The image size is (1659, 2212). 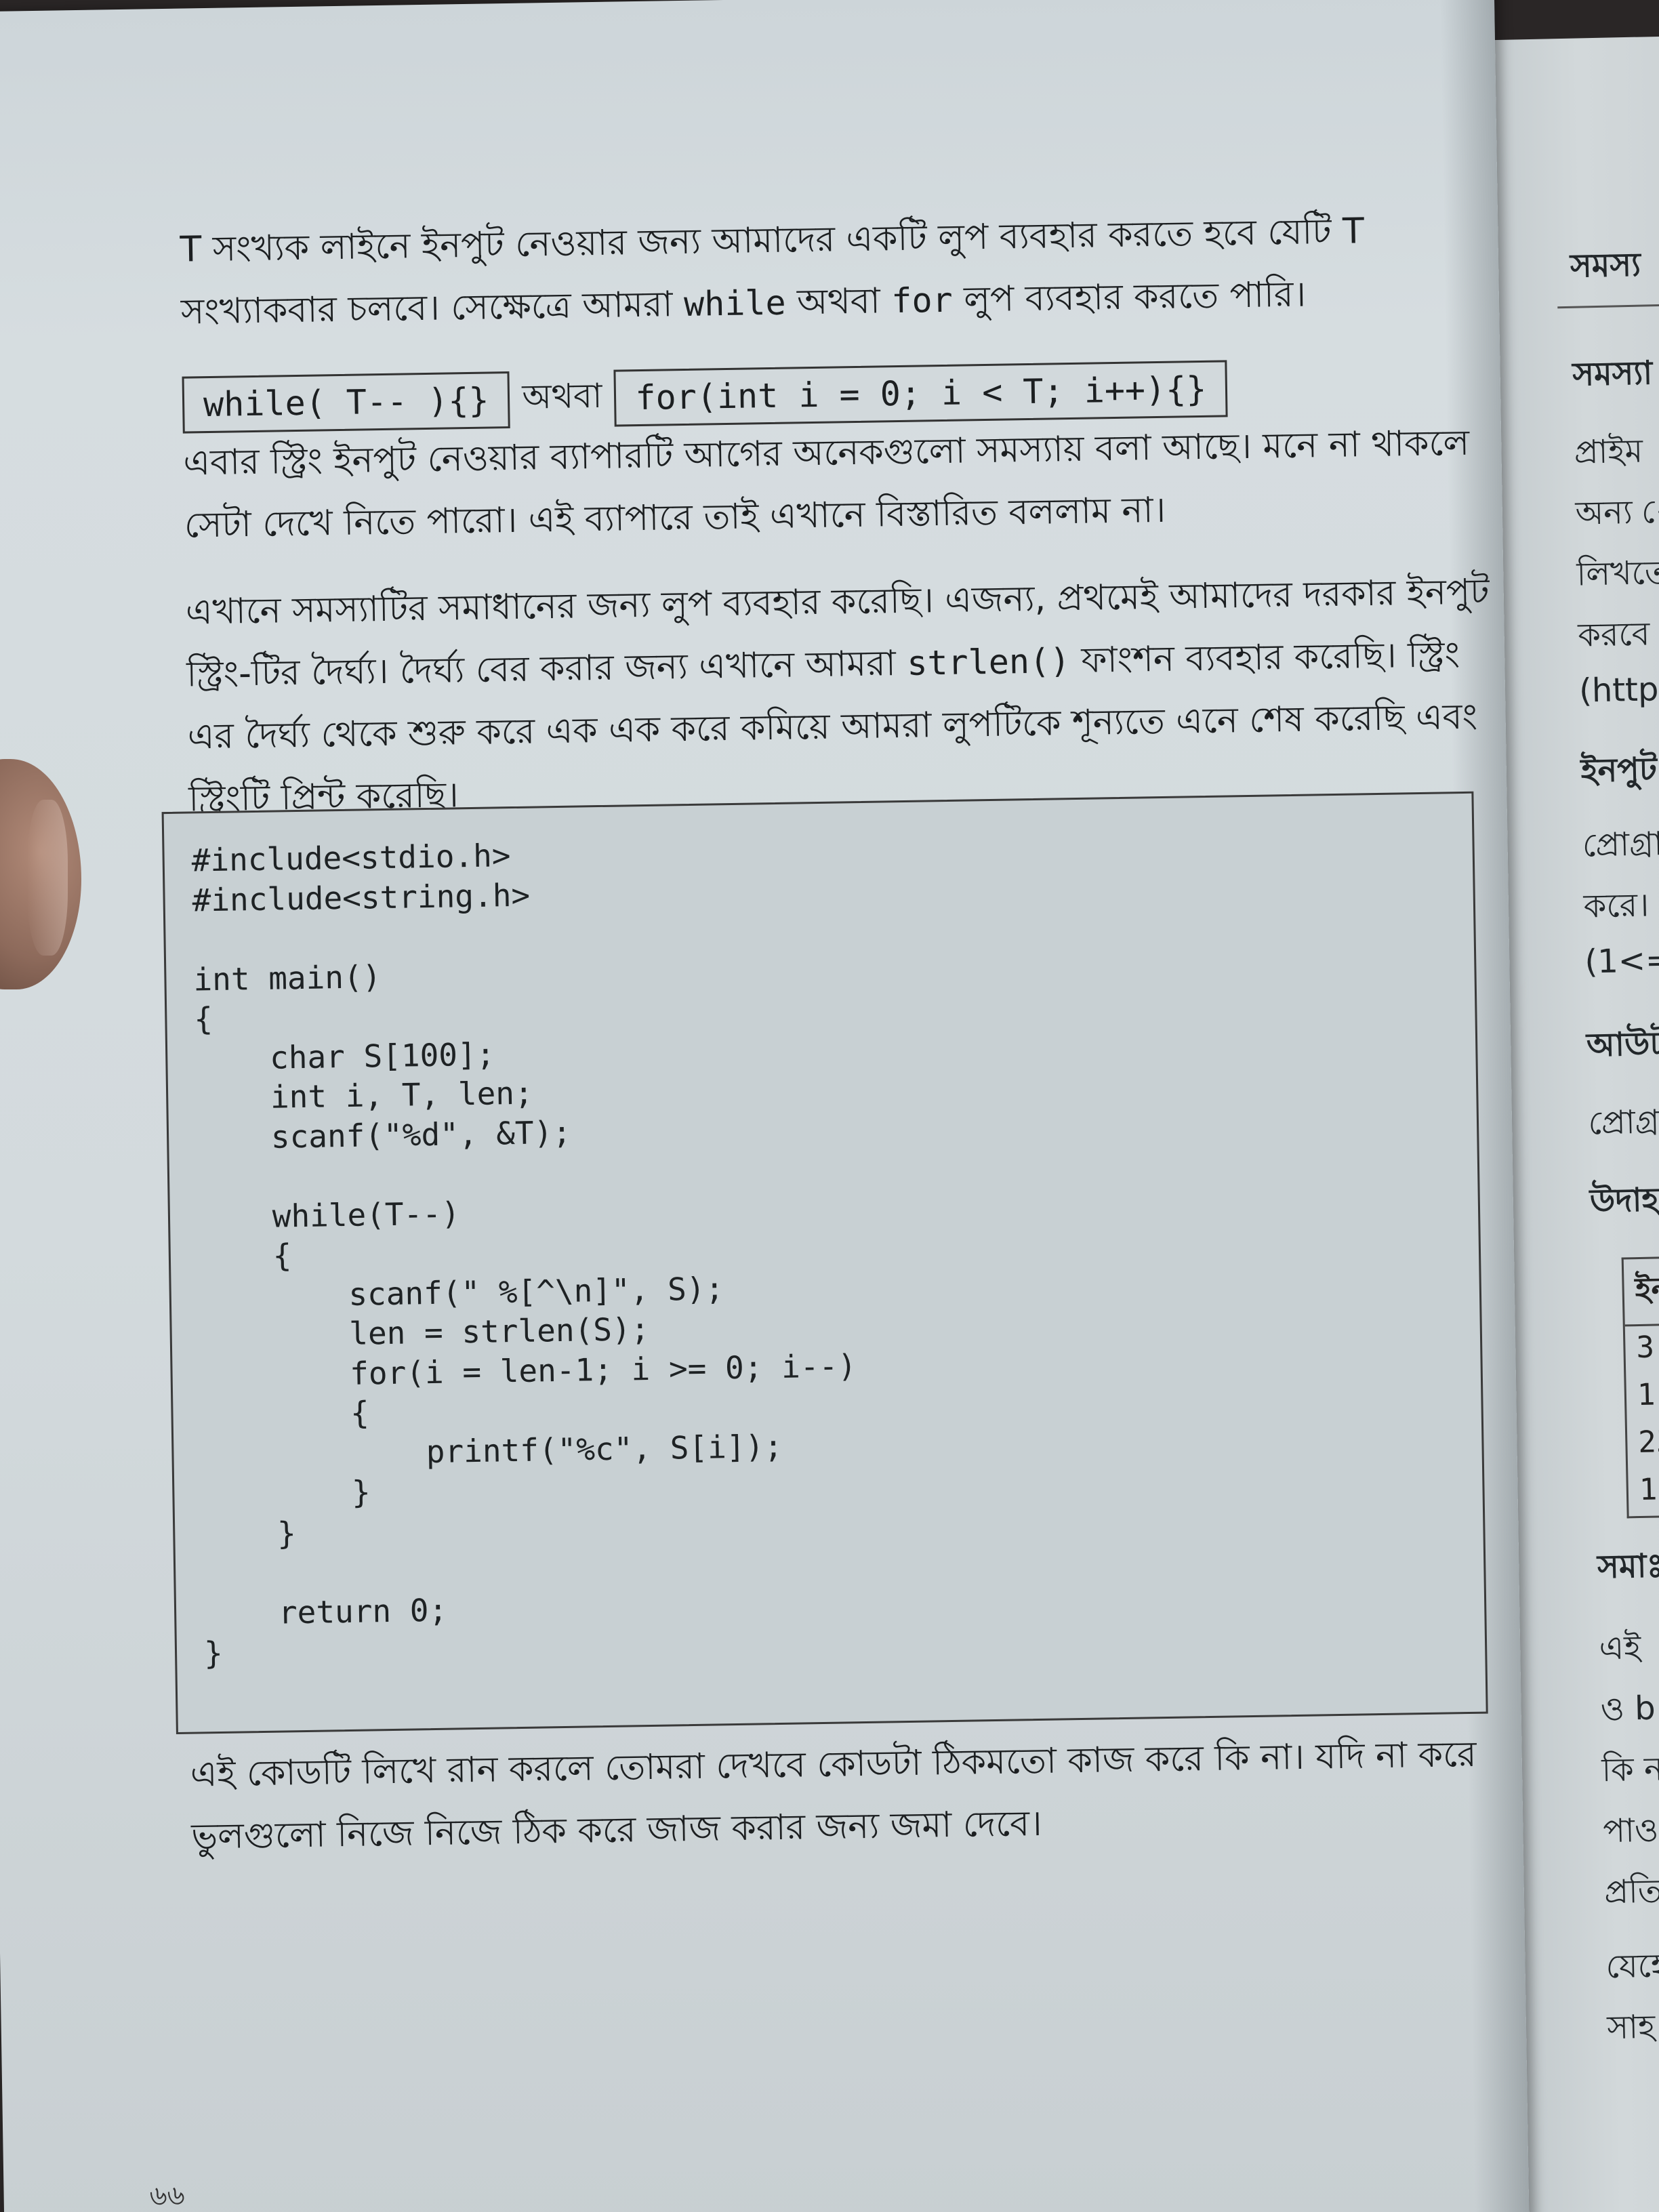 I want to click on while-loop-box: while( T-- ){}, so click(x=346, y=403).